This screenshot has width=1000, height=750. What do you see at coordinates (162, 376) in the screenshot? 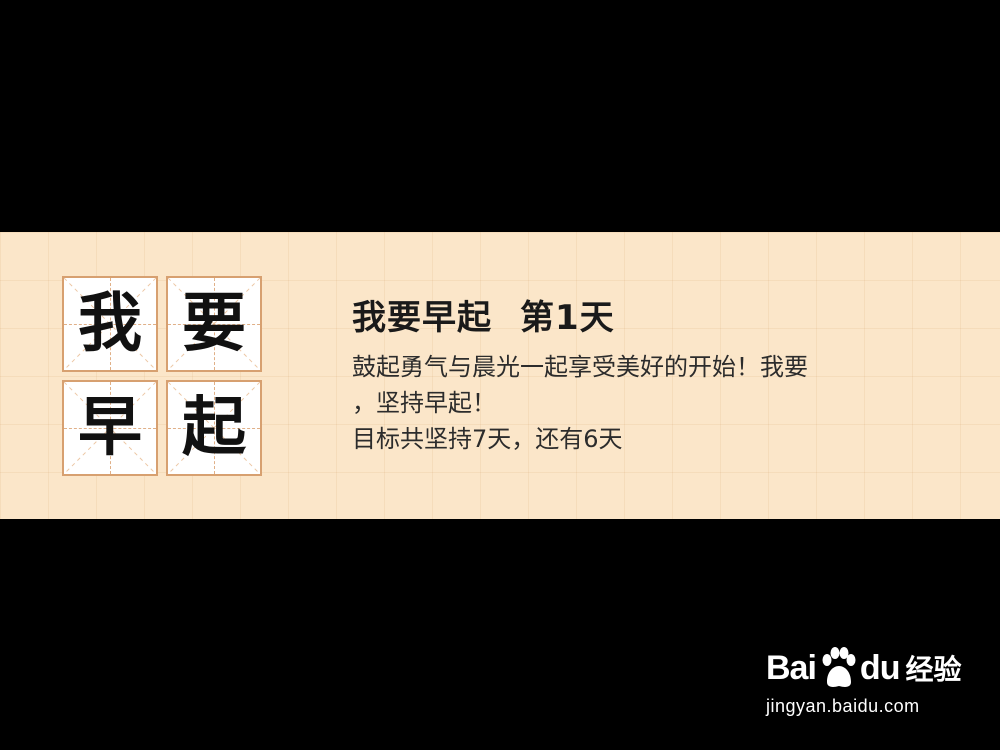
I see `calligraphy-grid: 我 要 早 起` at bounding box center [162, 376].